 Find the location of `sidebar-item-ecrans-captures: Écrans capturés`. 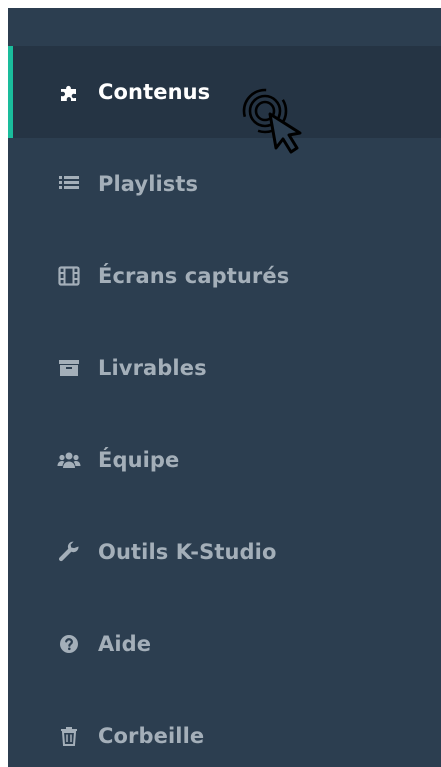

sidebar-item-ecrans-captures: Écrans capturés is located at coordinates (224, 276).